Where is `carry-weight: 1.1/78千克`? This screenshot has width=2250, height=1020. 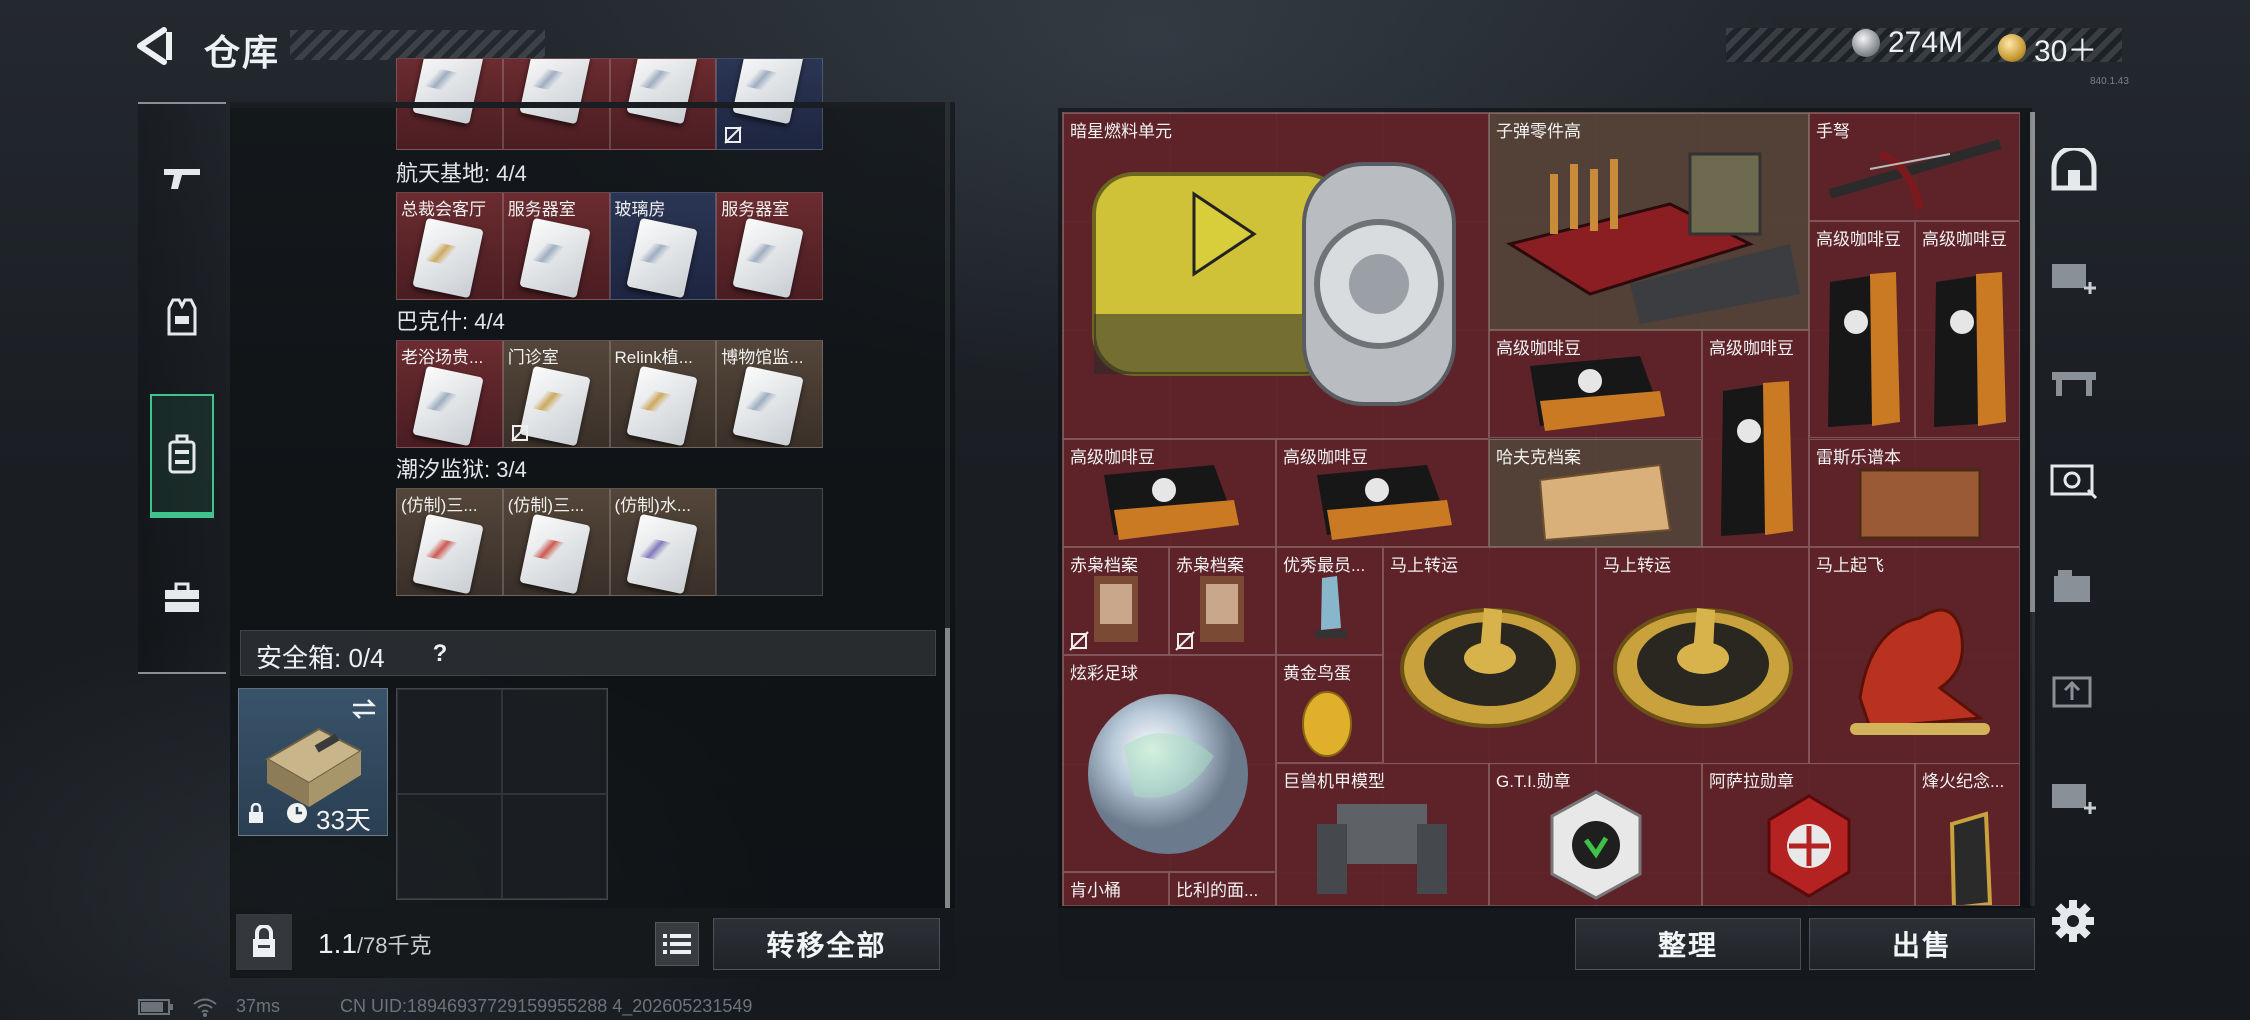
carry-weight: 1.1/78千克 is located at coordinates (375, 944).